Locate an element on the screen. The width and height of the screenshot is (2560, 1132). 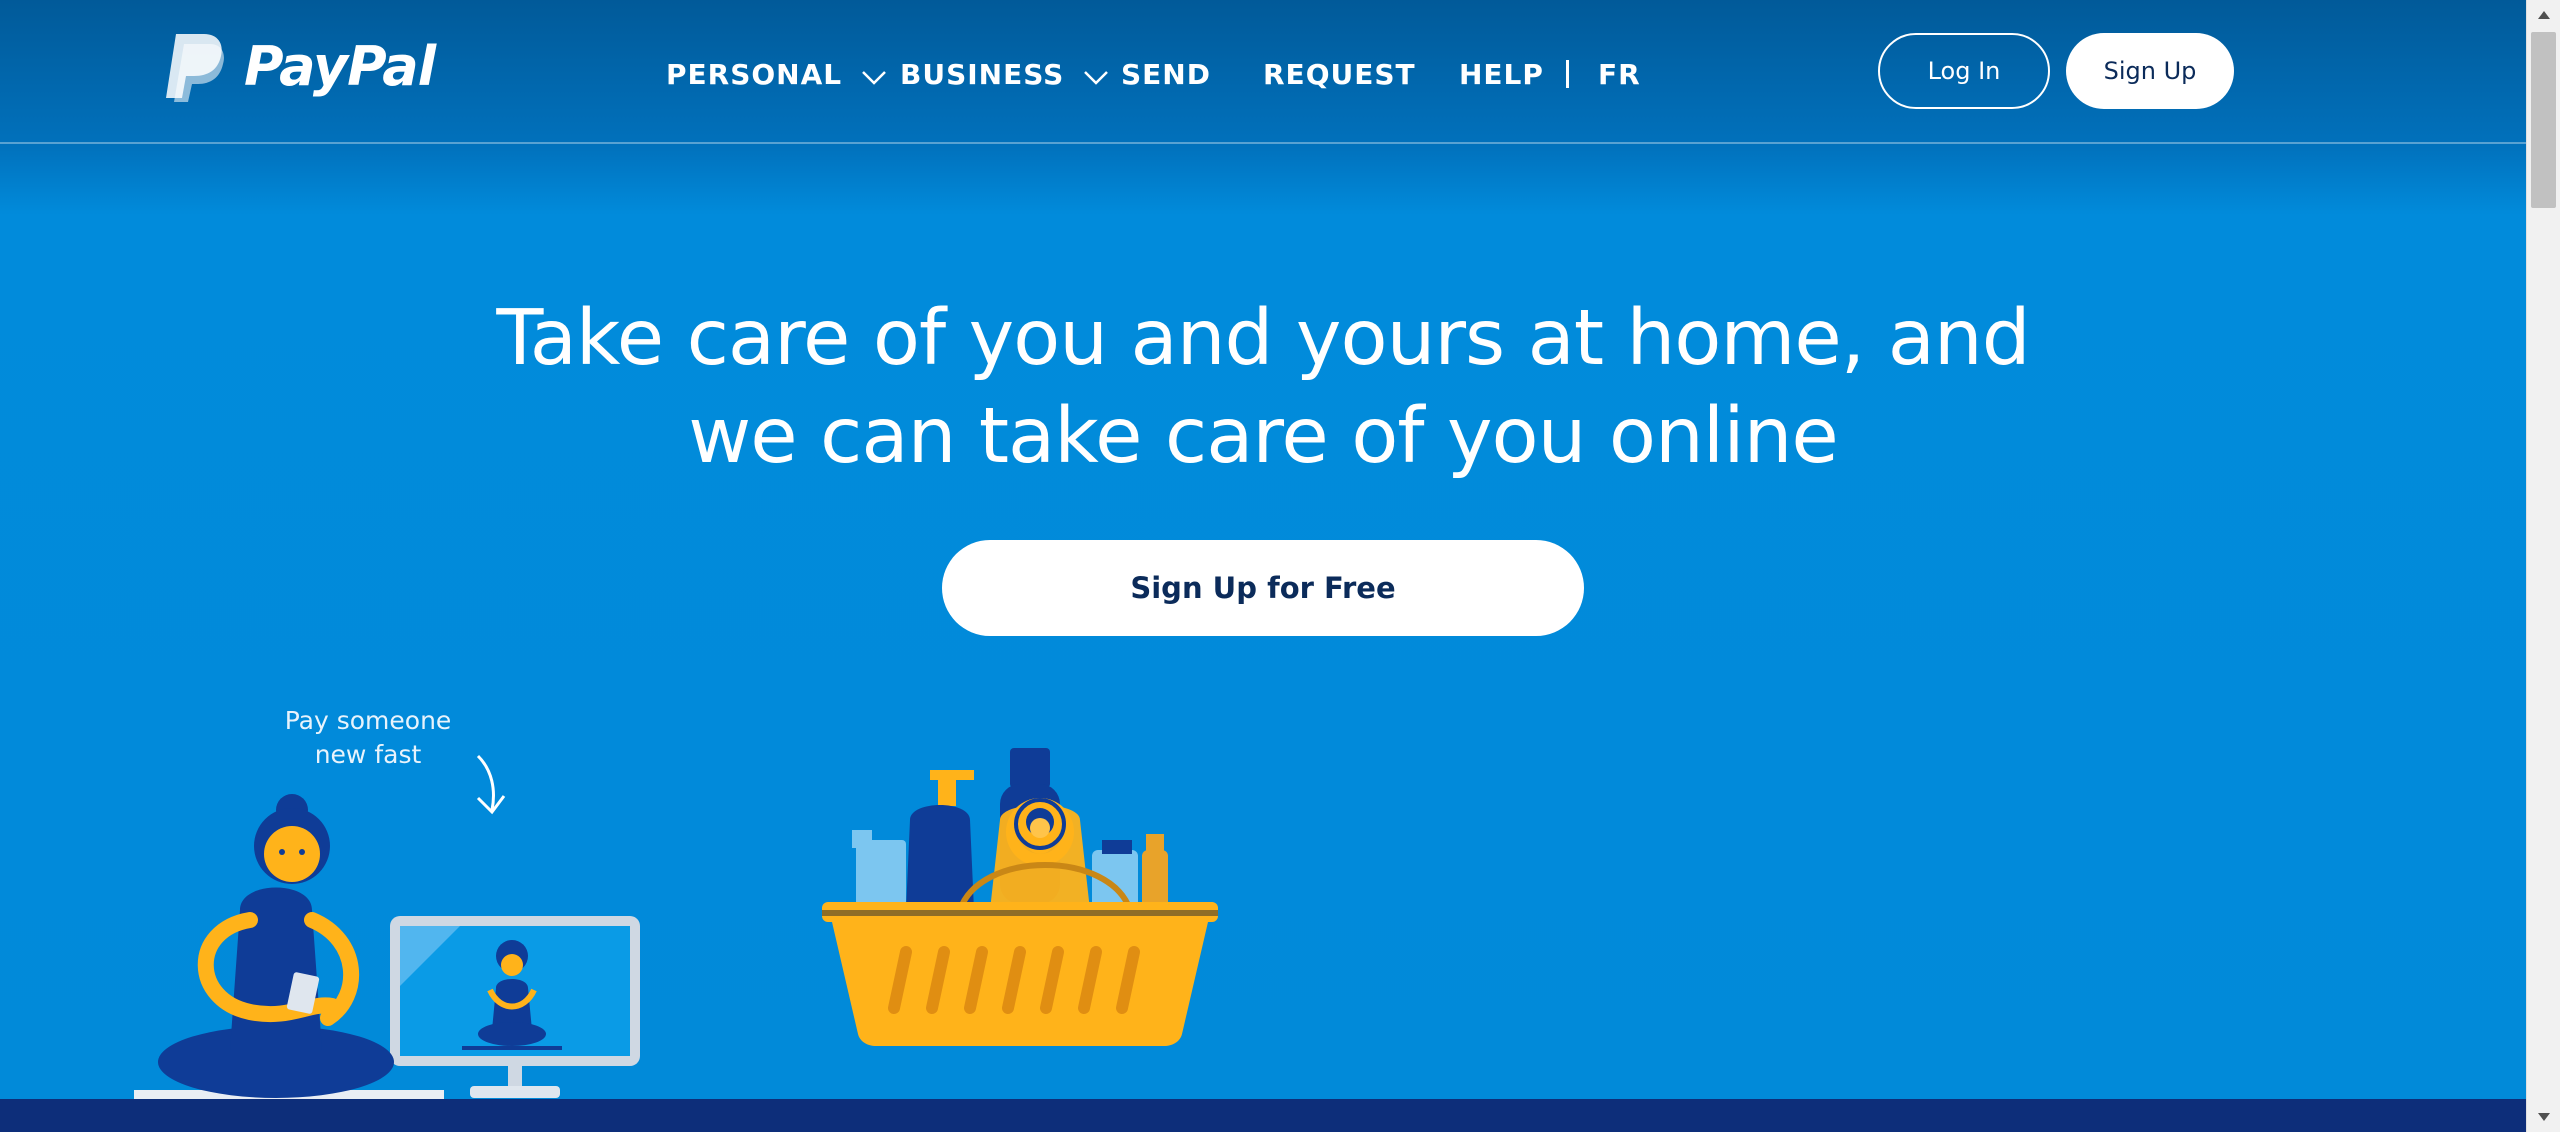
nav-personal: PERSONAL is located at coordinates (777, 74).